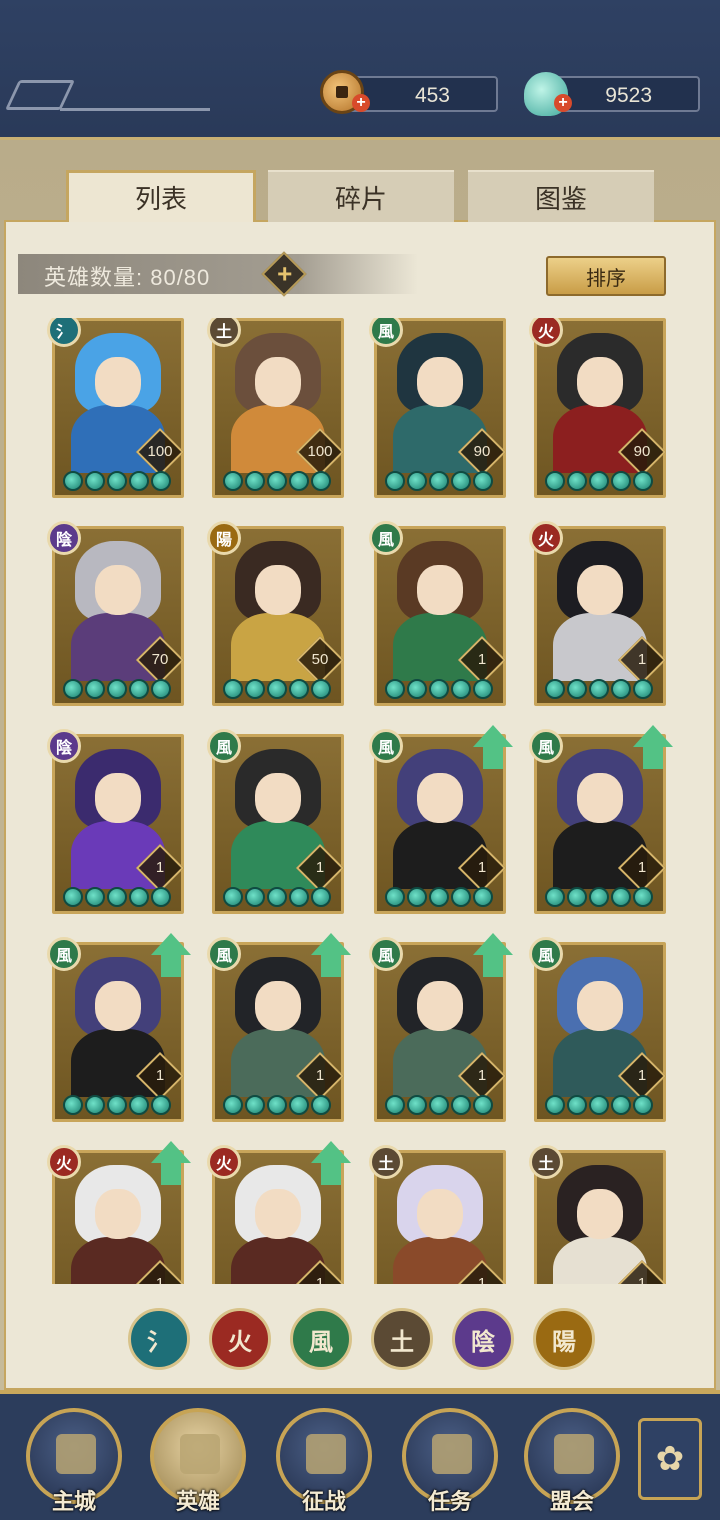  Describe the element at coordinates (116, 408) in the screenshot. I see `hero-card: 氵 100` at that location.